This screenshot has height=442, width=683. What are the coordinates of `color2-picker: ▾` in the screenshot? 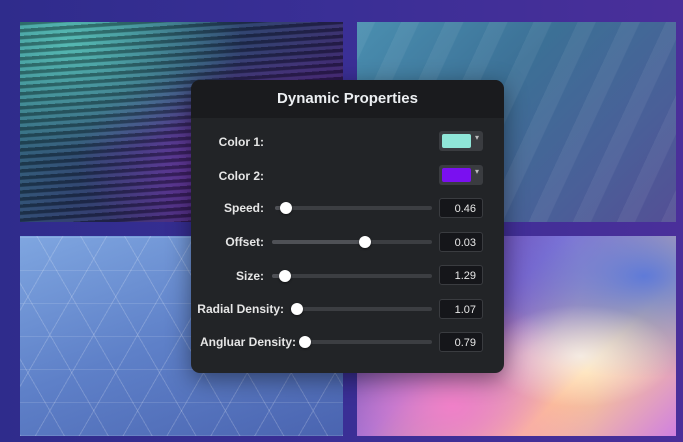 It's located at (461, 175).